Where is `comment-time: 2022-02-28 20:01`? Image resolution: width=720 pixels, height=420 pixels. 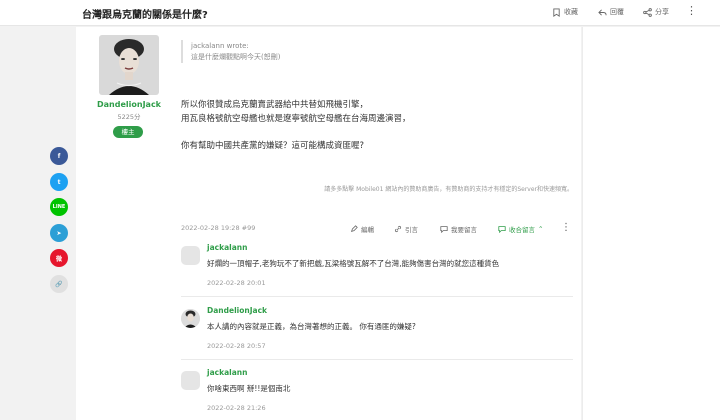
comment-time: 2022-02-28 20:01 is located at coordinates (236, 283).